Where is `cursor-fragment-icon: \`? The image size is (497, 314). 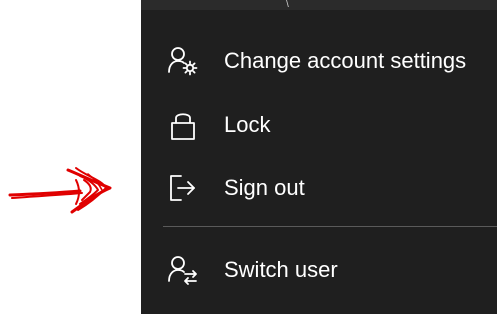 cursor-fragment-icon: \ is located at coordinates (287, 5).